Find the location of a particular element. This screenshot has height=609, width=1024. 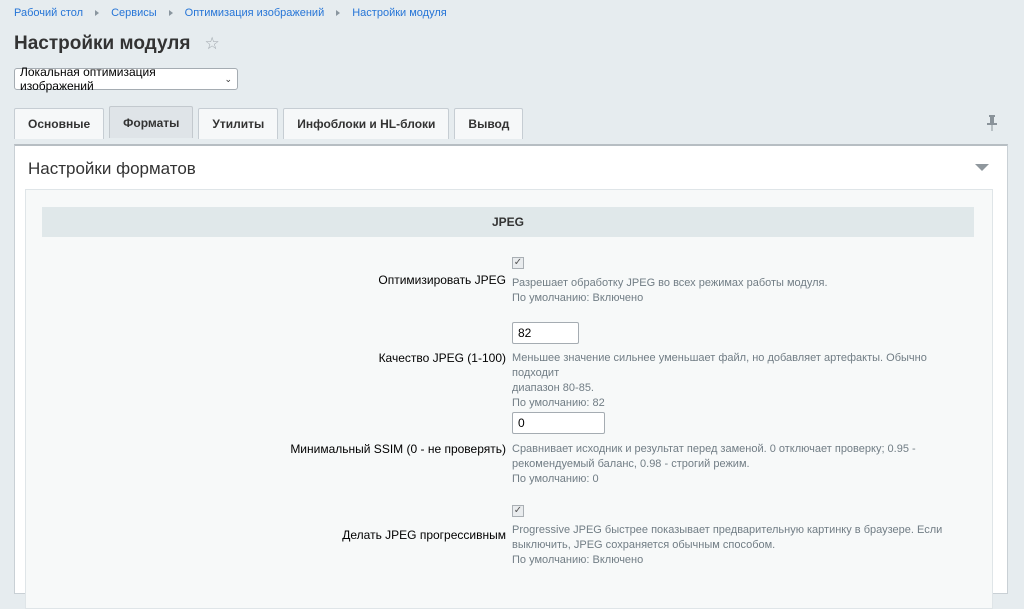

progressive-jpeg-checkbox-wrap: ✓ is located at coordinates (518, 511).